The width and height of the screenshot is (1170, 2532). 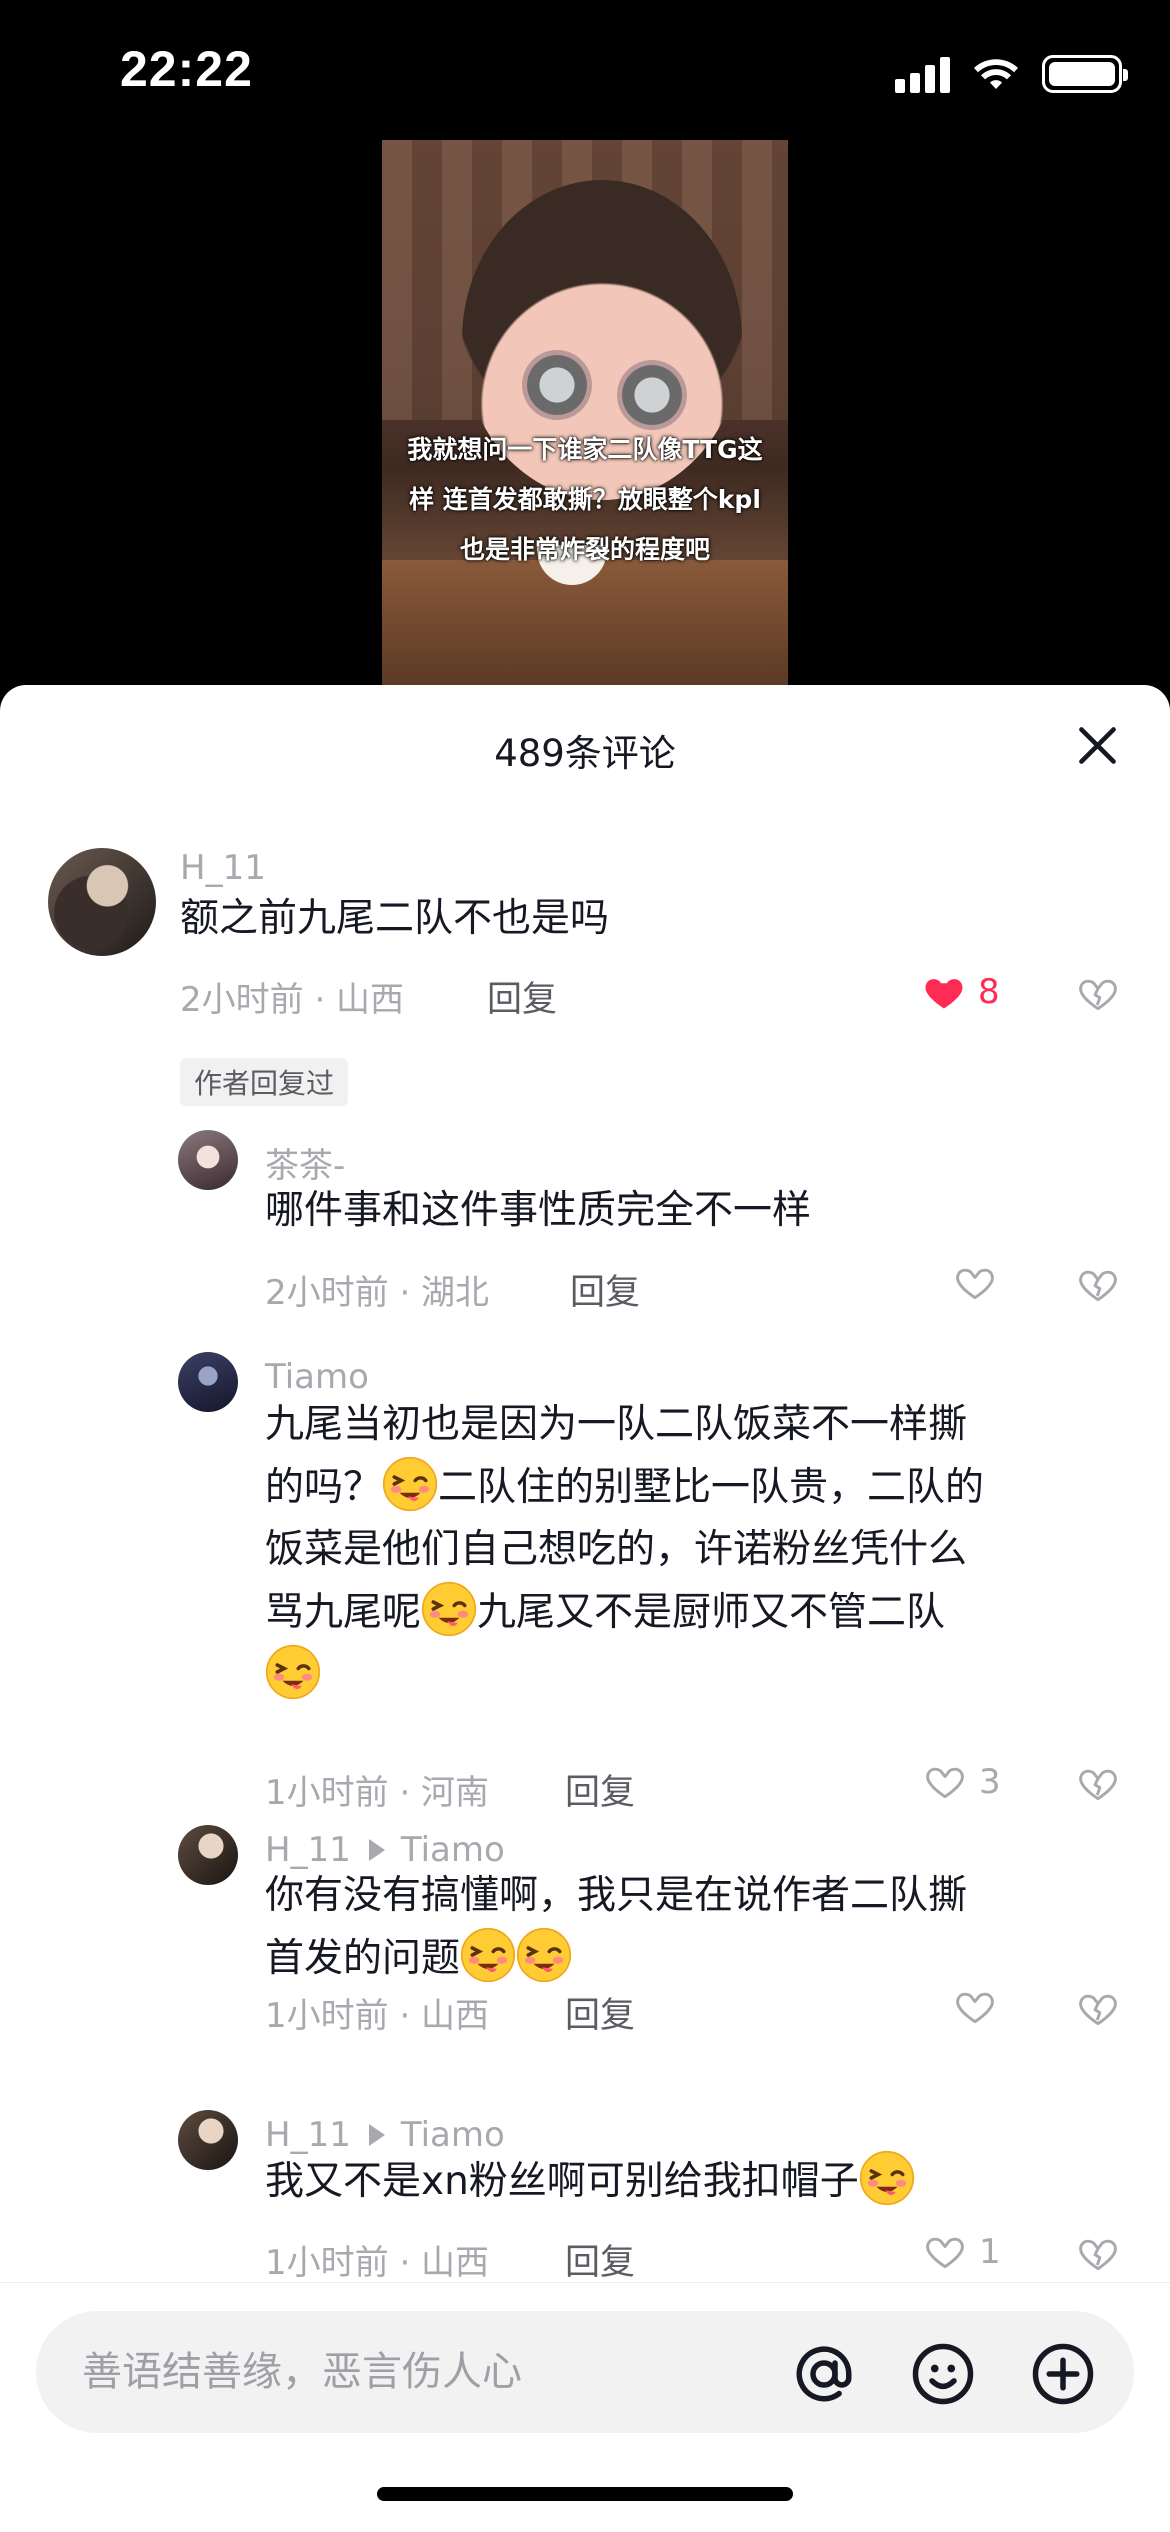 I want to click on status-icons, so click(x=1011, y=74).